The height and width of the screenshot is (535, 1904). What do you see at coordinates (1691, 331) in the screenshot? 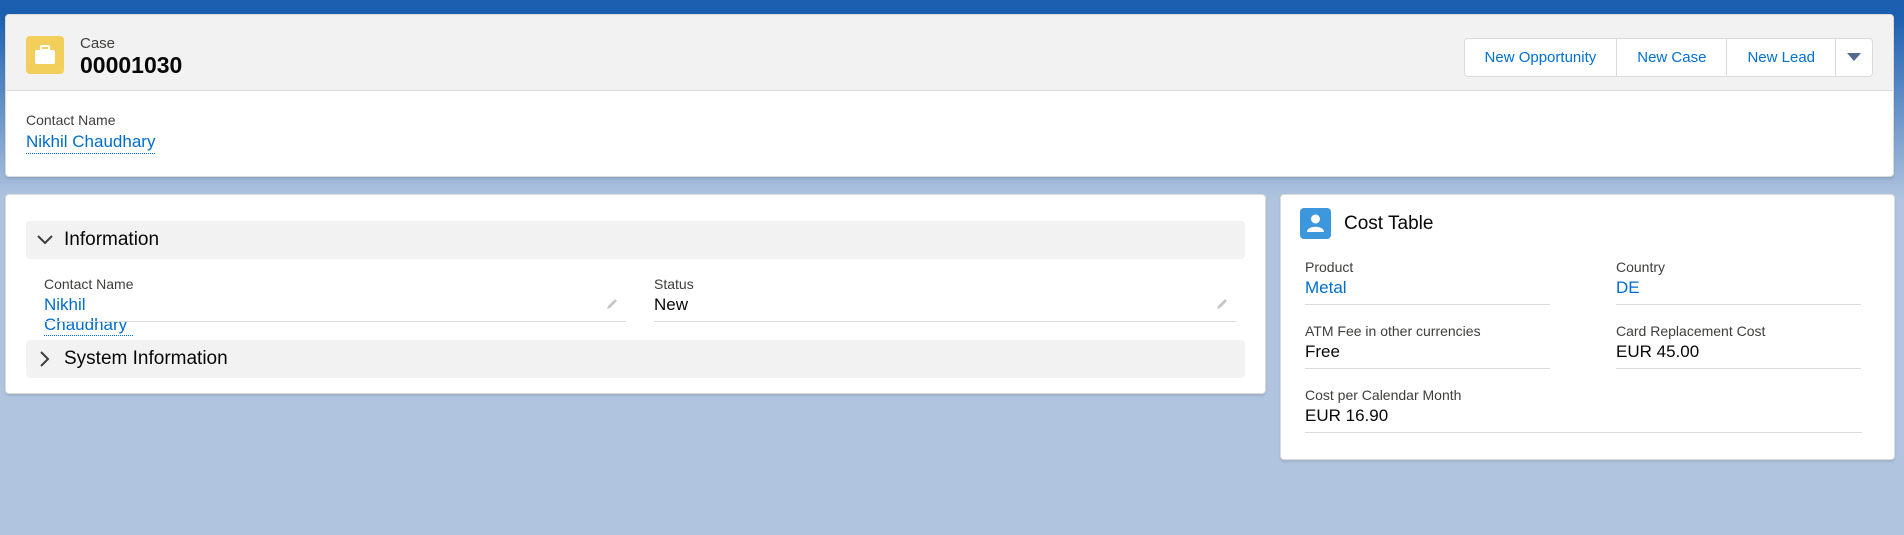
I see `card-replacement-label: Card Replacement Cost` at bounding box center [1691, 331].